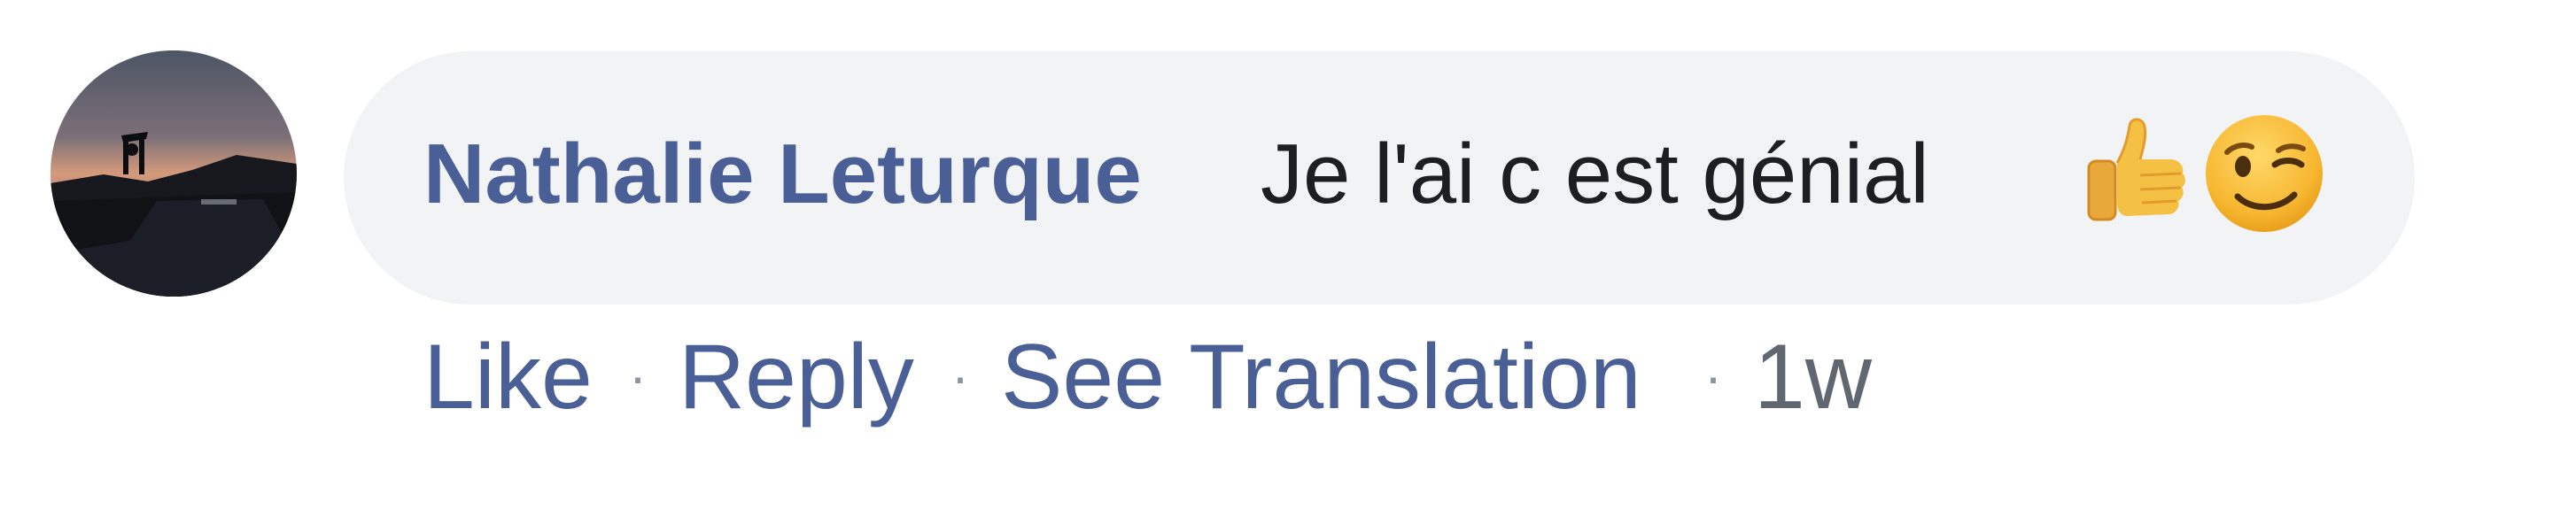 The height and width of the screenshot is (517, 2576). What do you see at coordinates (2133, 173) in the screenshot?
I see `thumbs-up-icon` at bounding box center [2133, 173].